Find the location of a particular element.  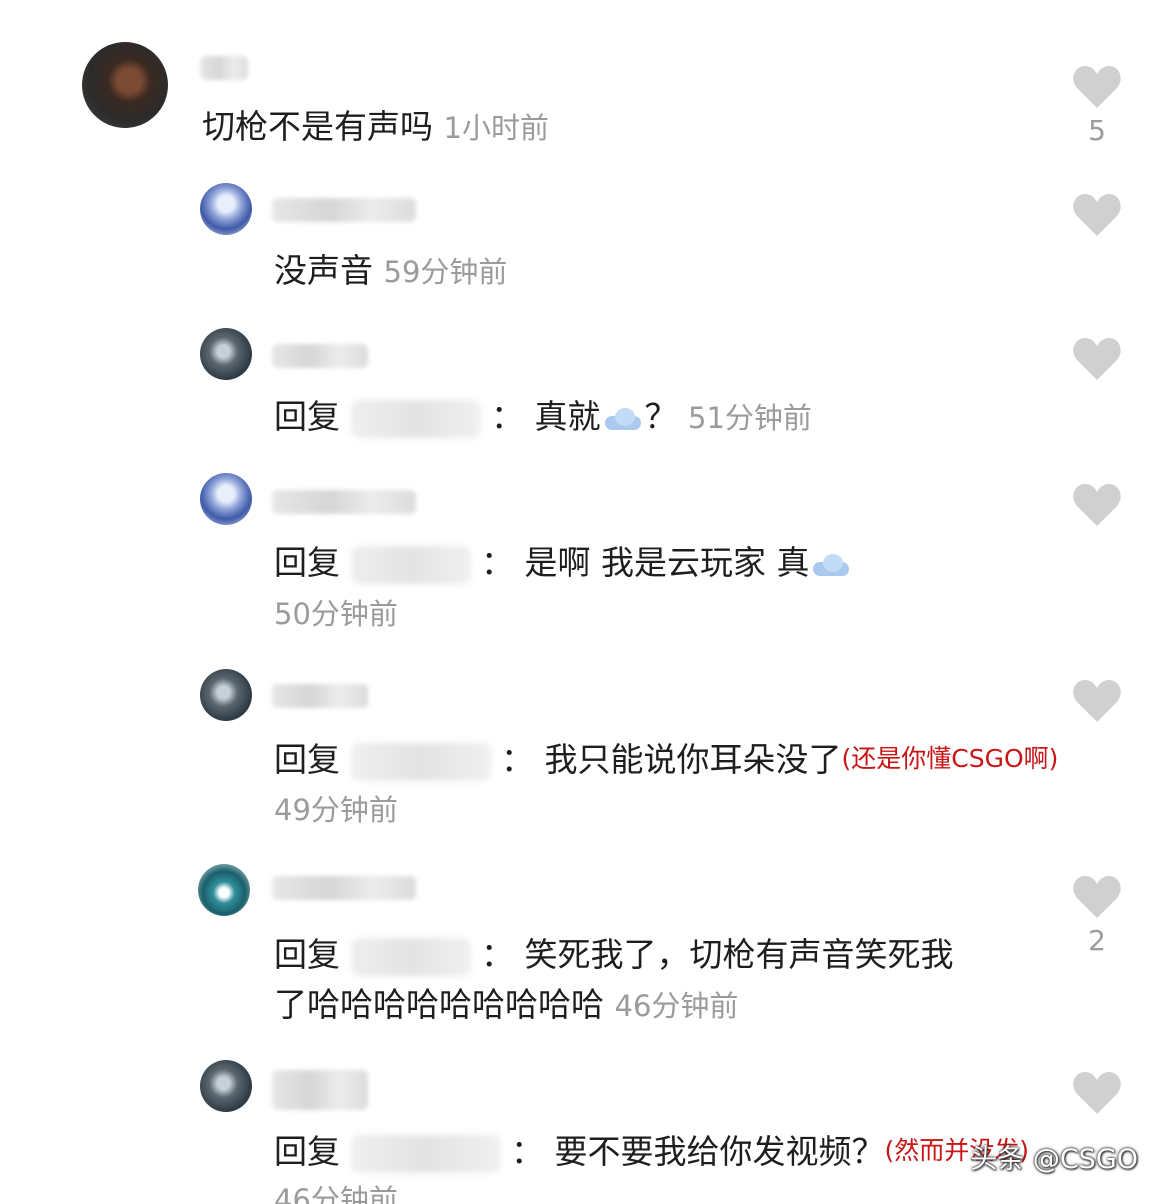

comment-text: 回复 ： 我只能说你耳朵没了(还是你懂CSGO啊) is located at coordinates (666, 760).